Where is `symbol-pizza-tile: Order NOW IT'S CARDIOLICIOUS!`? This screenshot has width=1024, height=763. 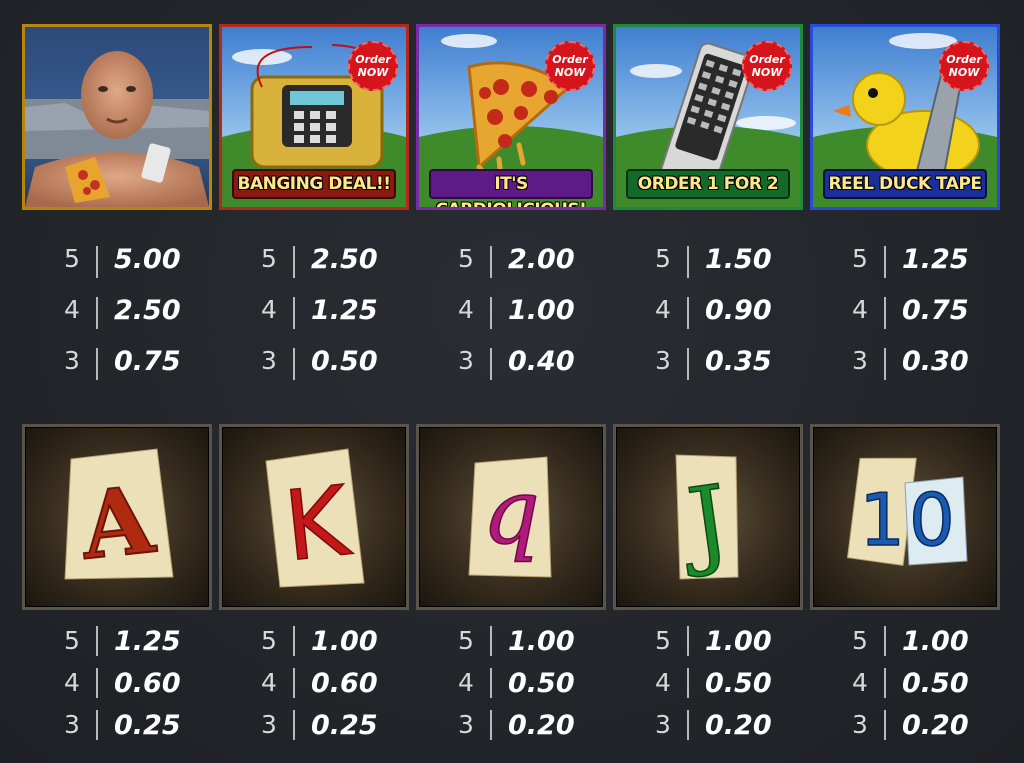 symbol-pizza-tile: Order NOW IT'S CARDIOLICIOUS! is located at coordinates (511, 117).